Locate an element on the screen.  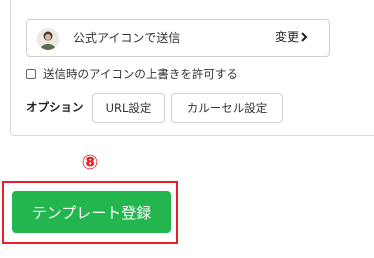
override-permission-checkbox is located at coordinates (31, 74).